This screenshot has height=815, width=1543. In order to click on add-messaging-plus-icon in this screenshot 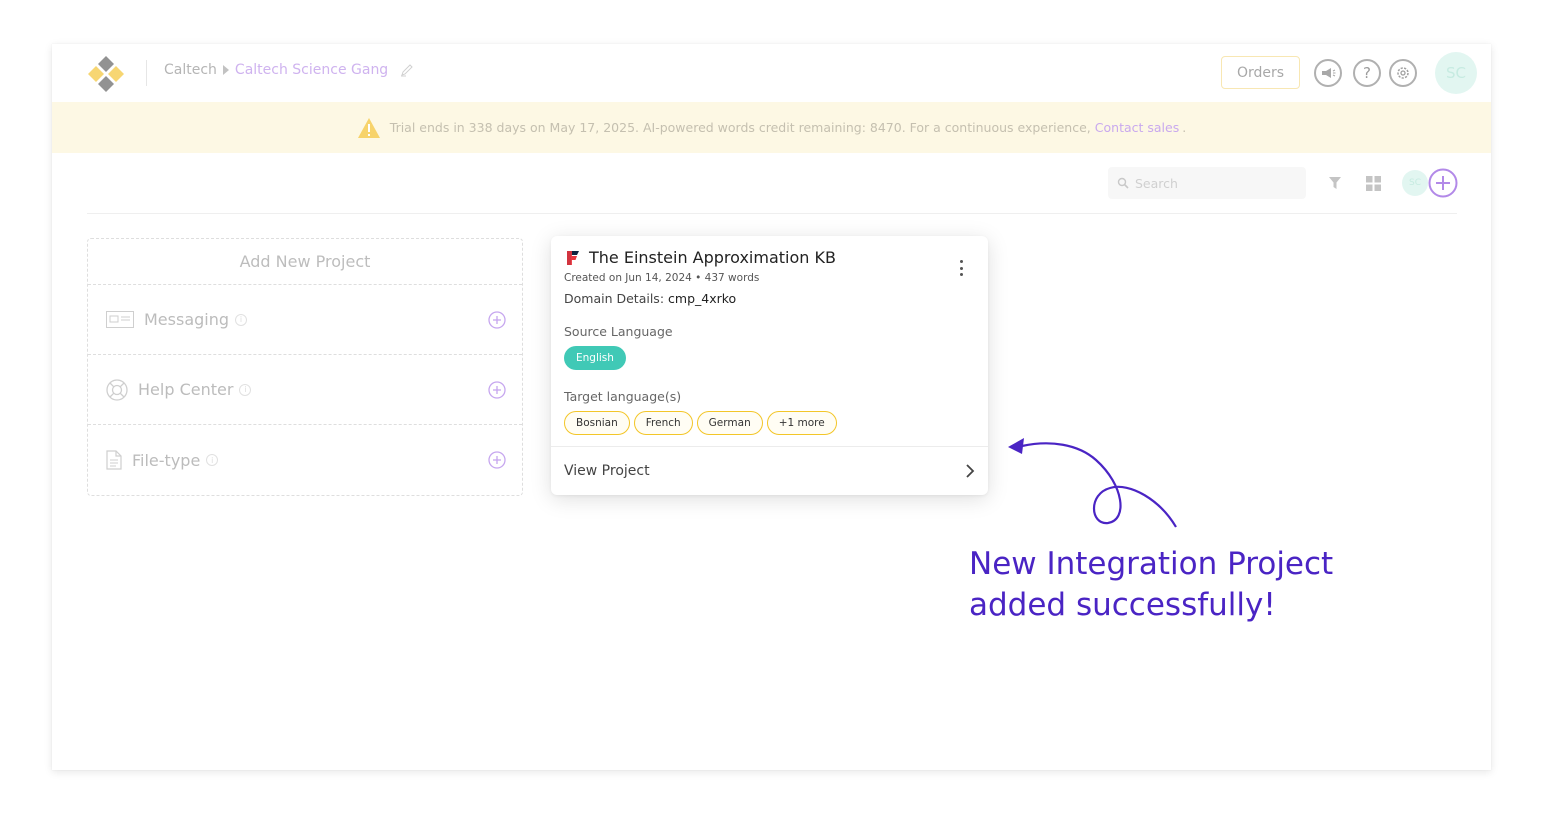, I will do `click(497, 320)`.